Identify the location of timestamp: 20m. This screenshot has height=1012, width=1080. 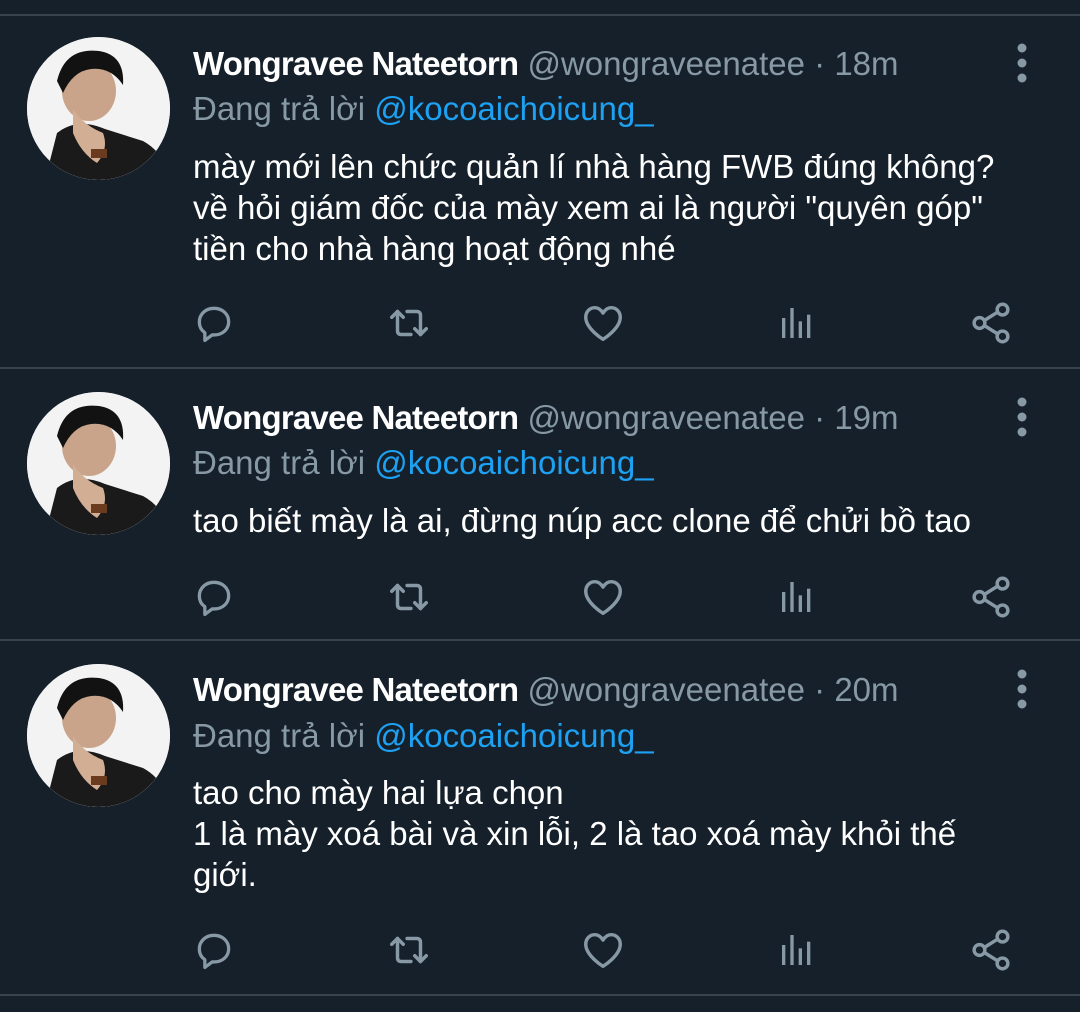
(866, 689).